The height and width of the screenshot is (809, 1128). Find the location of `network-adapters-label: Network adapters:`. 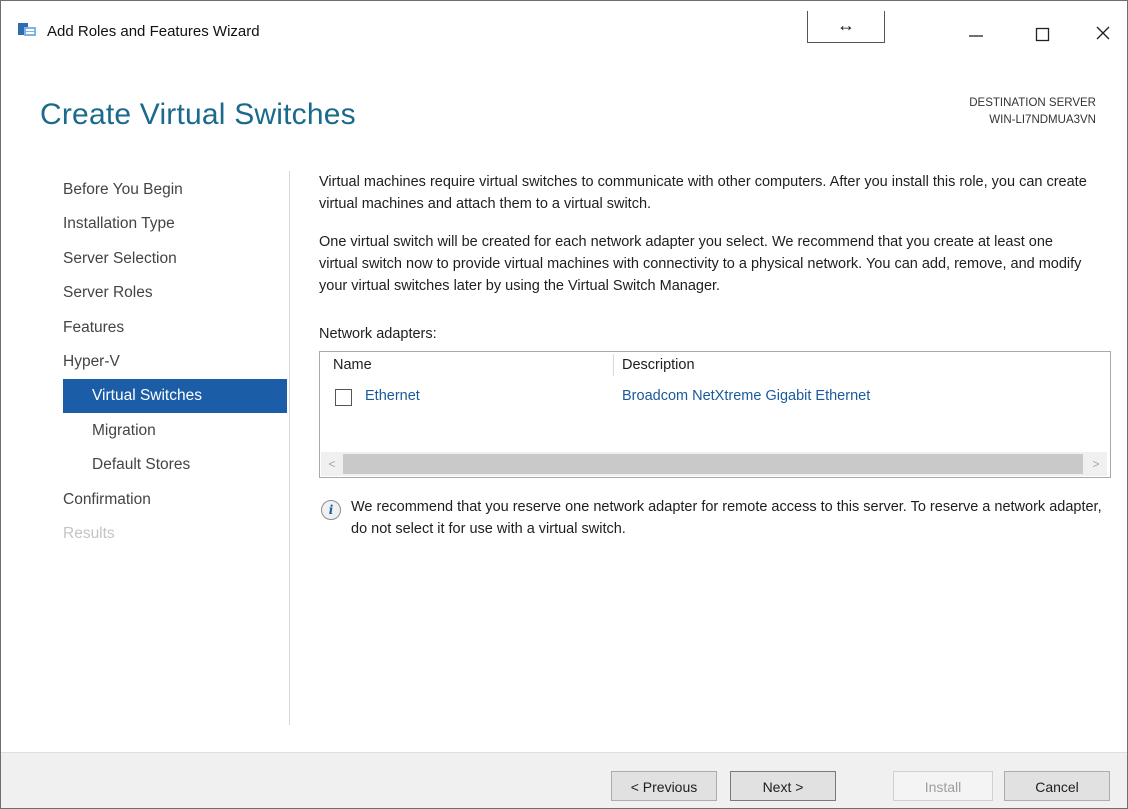

network-adapters-label: Network adapters: is located at coordinates (378, 334).